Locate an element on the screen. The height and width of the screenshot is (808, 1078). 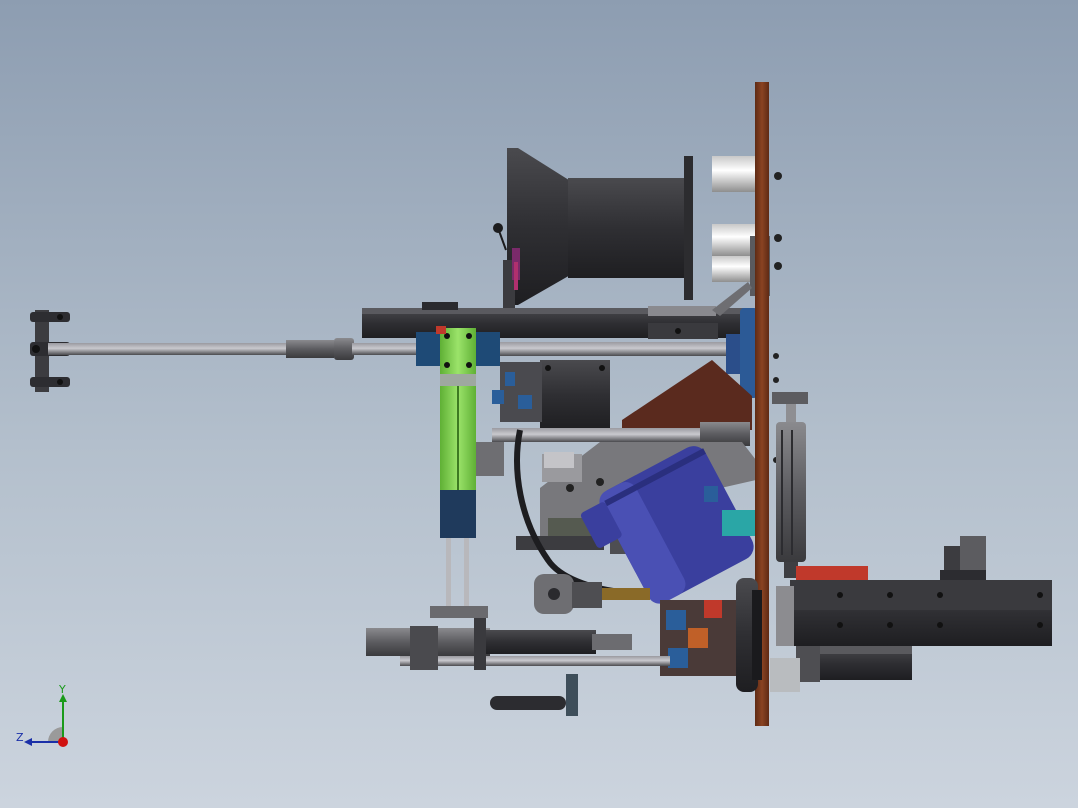
servo-motor is located at coordinates (841, 669).